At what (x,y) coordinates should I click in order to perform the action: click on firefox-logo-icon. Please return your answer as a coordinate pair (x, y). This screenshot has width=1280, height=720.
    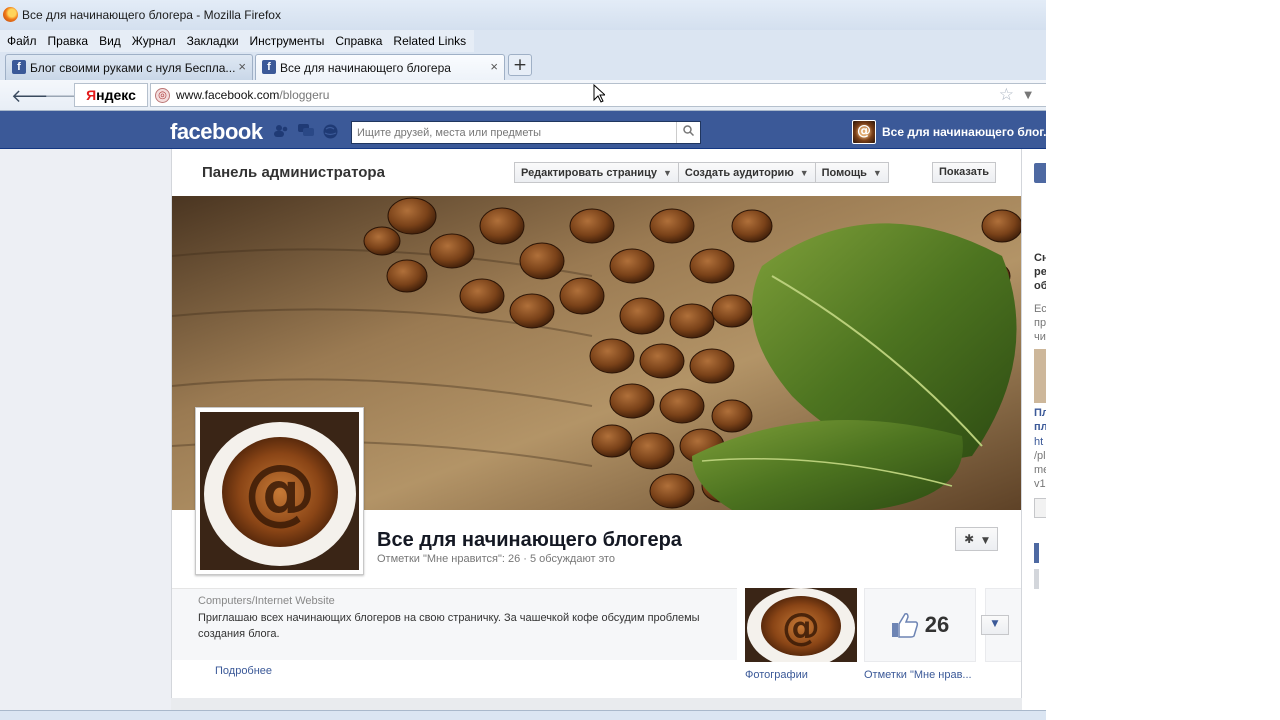
    Looking at the image, I should click on (10, 14).